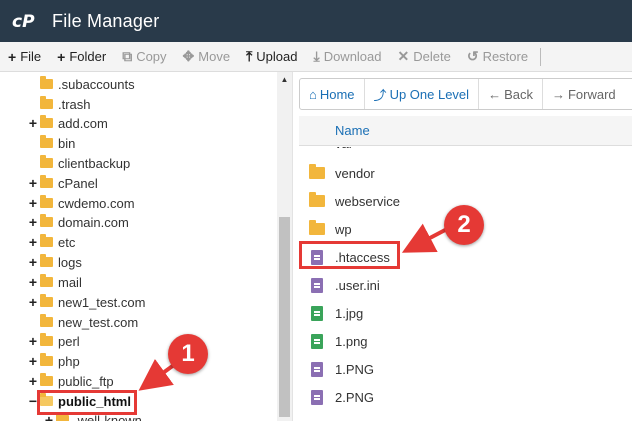 The width and height of the screenshot is (632, 421). I want to click on restore-icon: ↺, so click(472, 56).